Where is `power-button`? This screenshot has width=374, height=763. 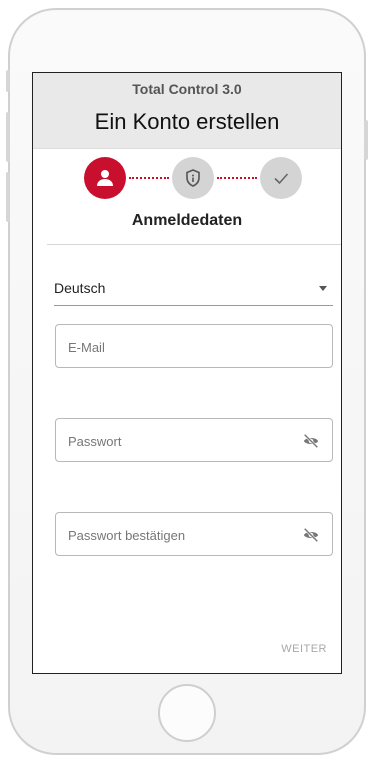 power-button is located at coordinates (366, 140).